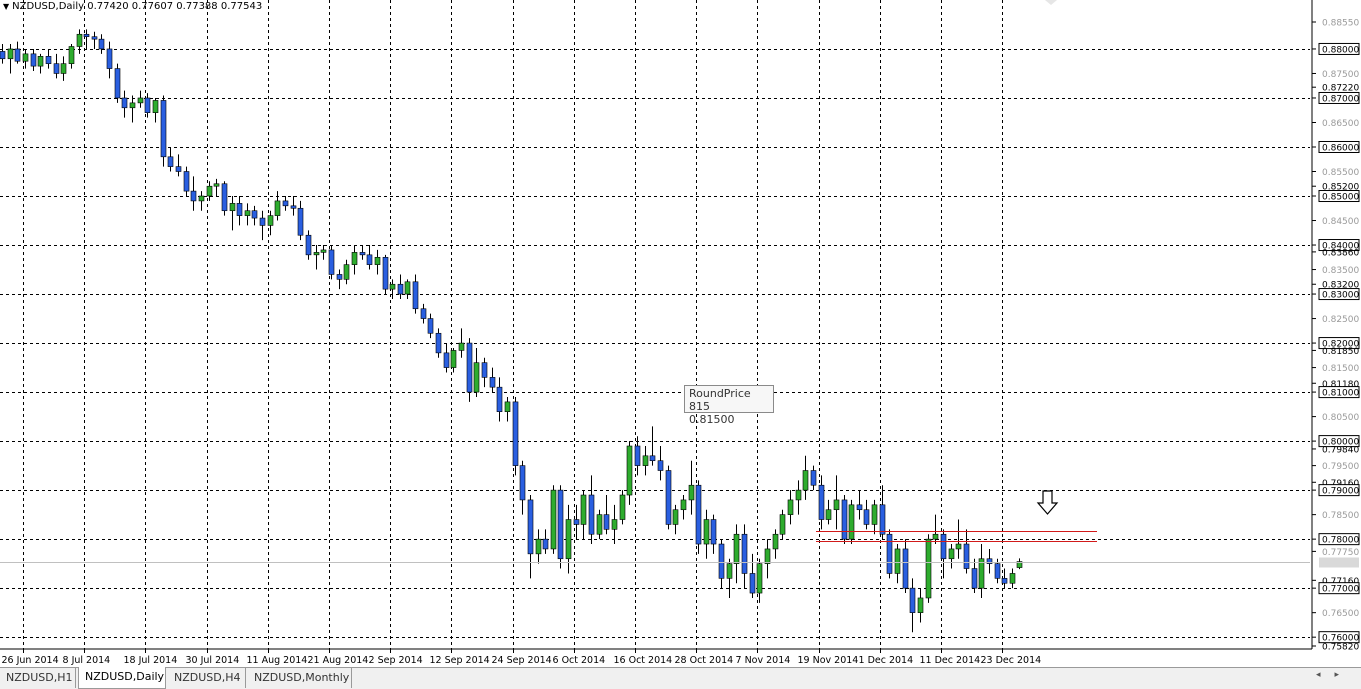  Describe the element at coordinates (1335, 553) in the screenshot. I see `price-tick: 0.77750` at that location.